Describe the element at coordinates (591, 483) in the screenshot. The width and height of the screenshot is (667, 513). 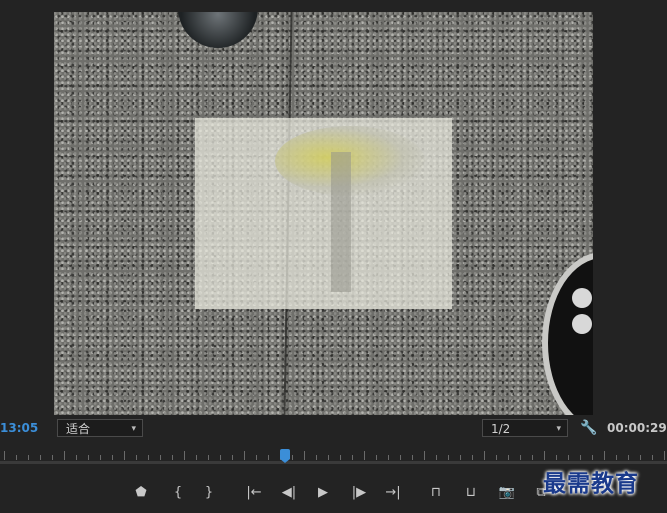
I see `watermark-logo: 最需教育` at that location.